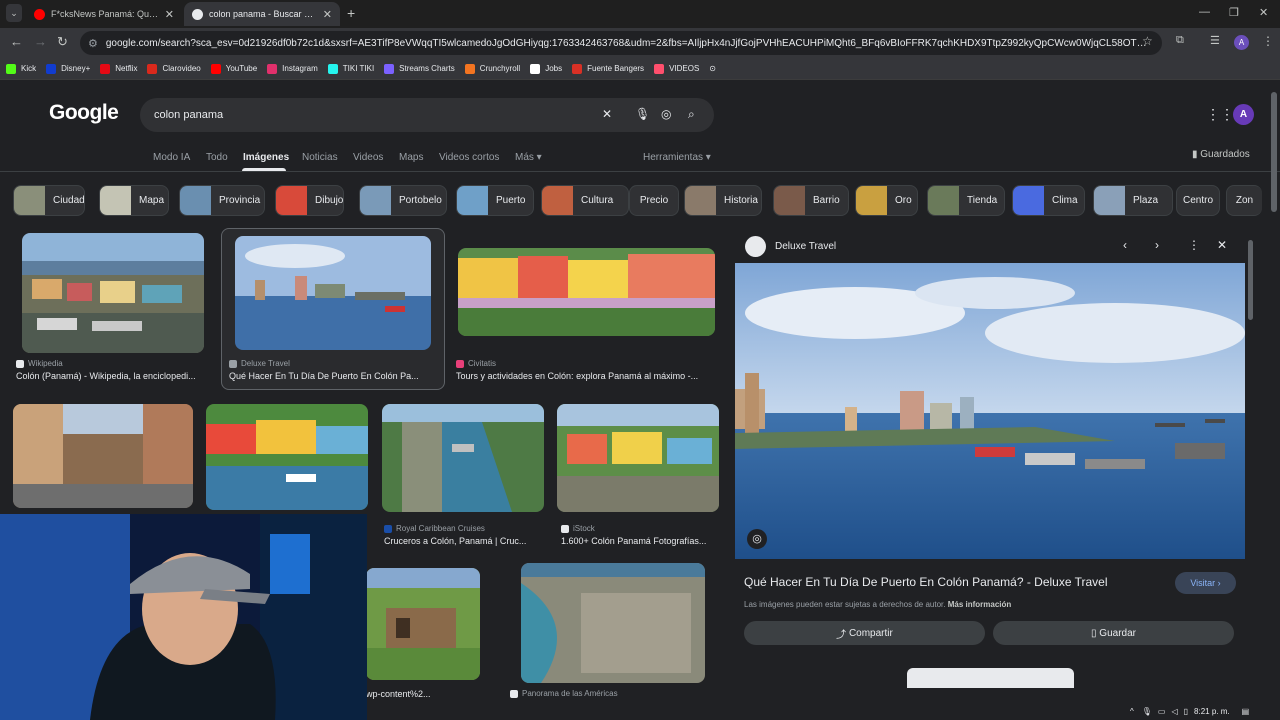 The image size is (1280, 720). What do you see at coordinates (1162, 711) in the screenshot?
I see `network-icon: ▭` at bounding box center [1162, 711].